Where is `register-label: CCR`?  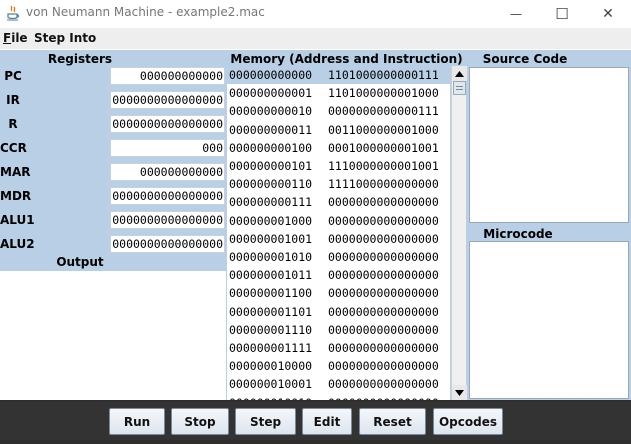 register-label: CCR is located at coordinates (13, 148).